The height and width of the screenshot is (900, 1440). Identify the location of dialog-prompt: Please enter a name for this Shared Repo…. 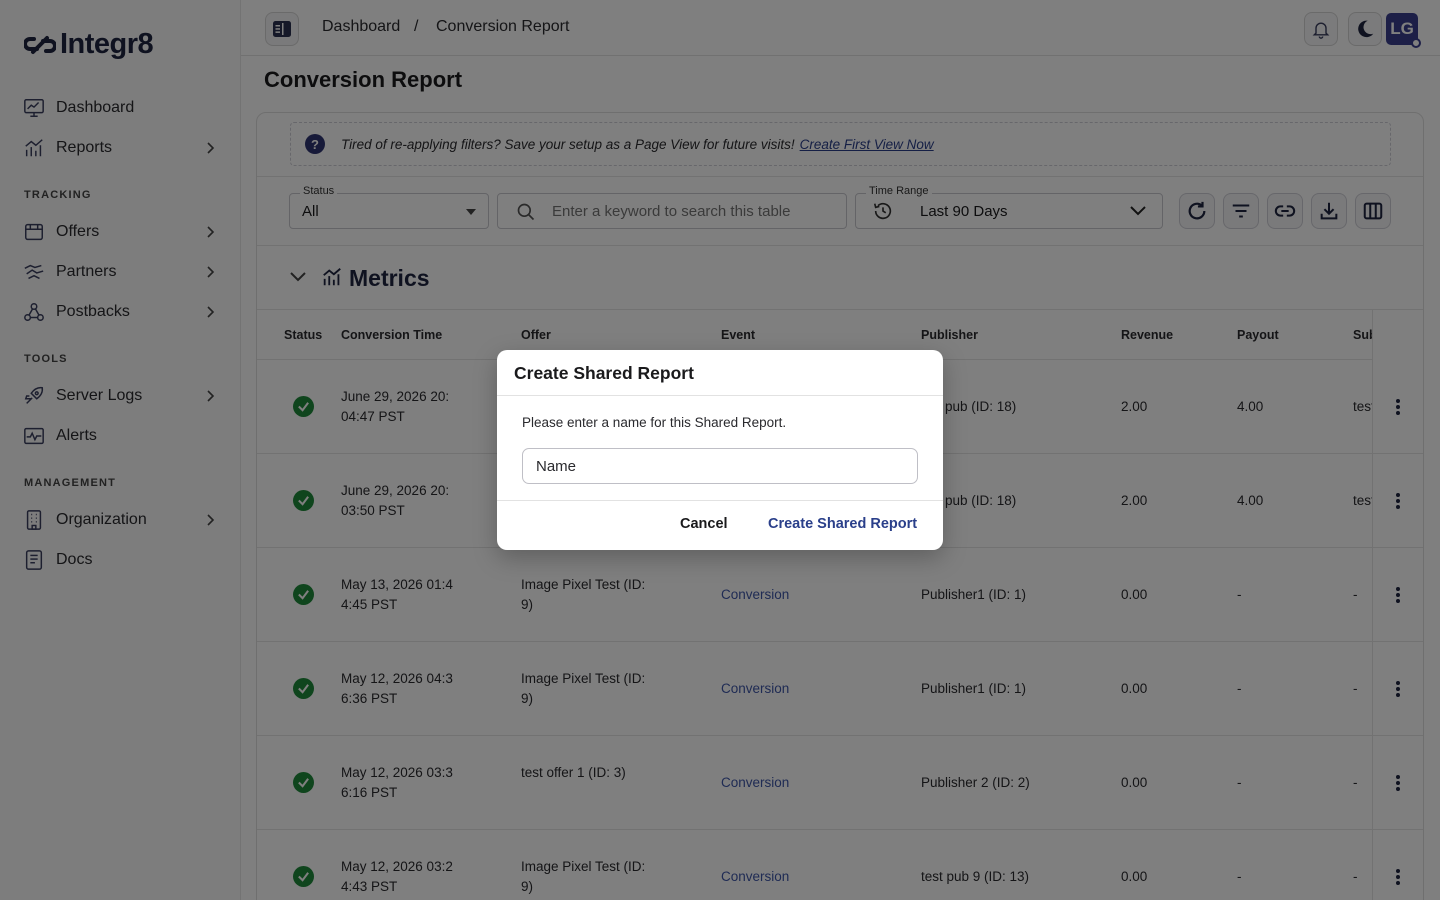
(654, 422).